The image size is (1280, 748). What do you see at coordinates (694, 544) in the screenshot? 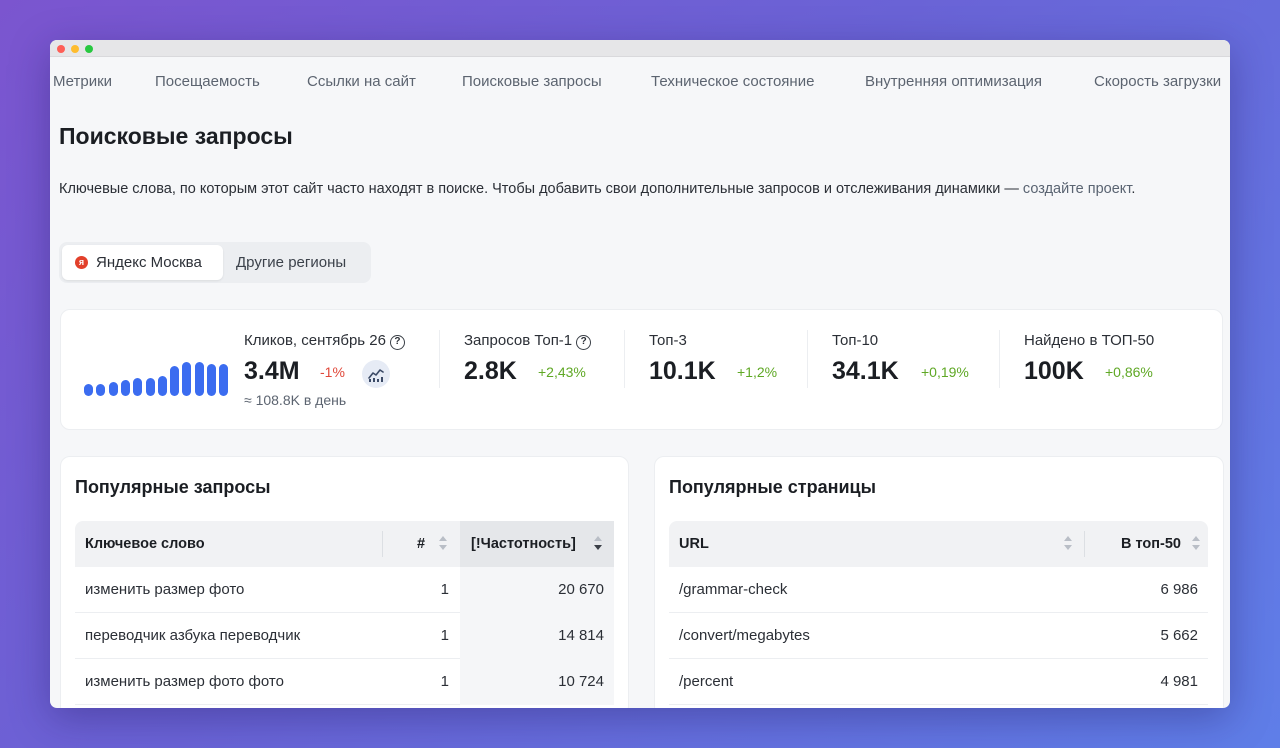
I see `column-url-label: URL` at bounding box center [694, 544].